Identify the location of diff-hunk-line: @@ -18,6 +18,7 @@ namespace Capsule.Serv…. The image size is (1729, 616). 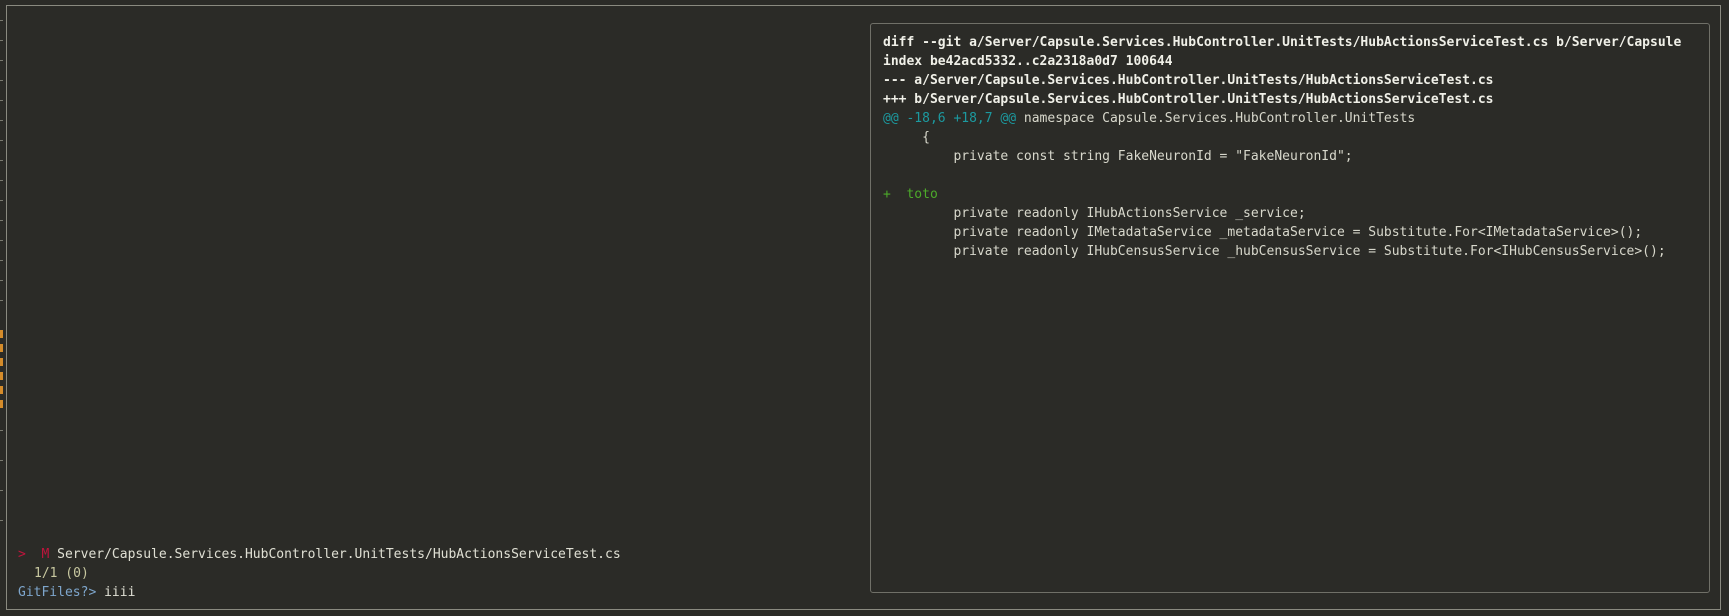
(1290, 118).